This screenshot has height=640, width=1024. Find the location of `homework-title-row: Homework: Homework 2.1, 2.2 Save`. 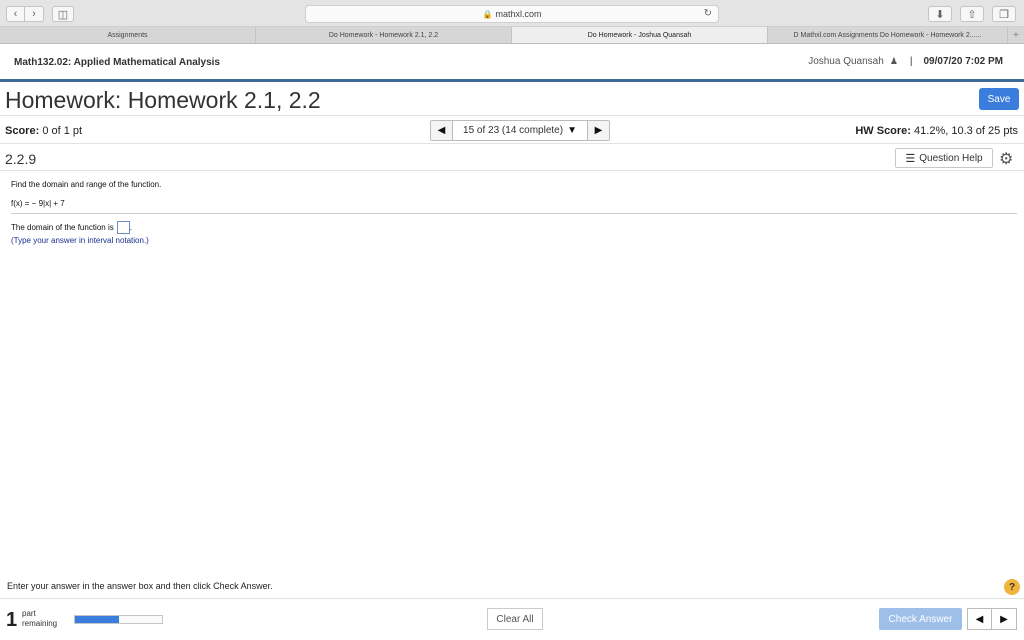

homework-title-row: Homework: Homework 2.1, 2.2 Save is located at coordinates (512, 100).